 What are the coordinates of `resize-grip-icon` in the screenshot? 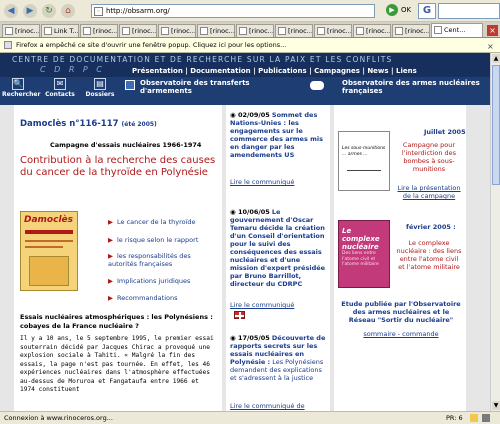 It's located at (486, 418).